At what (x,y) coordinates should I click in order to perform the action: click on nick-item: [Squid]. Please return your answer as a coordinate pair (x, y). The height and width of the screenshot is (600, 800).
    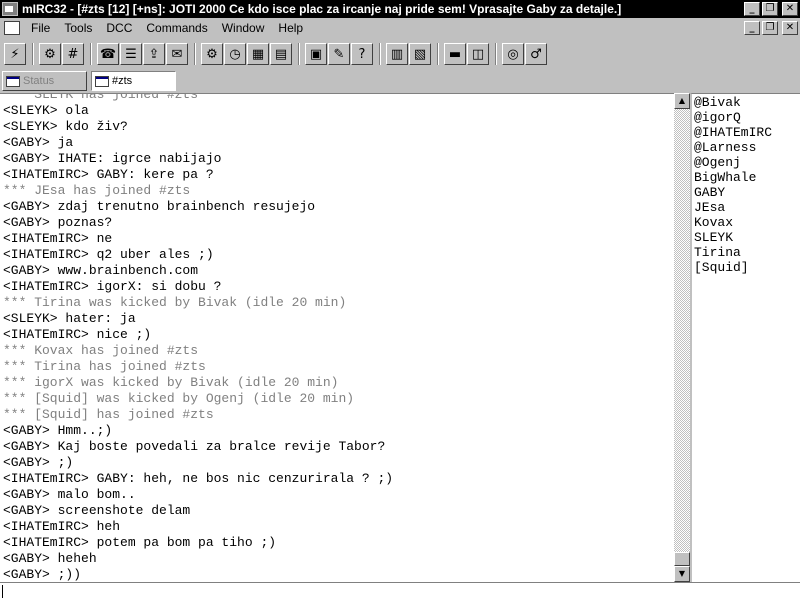
    Looking at the image, I should click on (733, 267).